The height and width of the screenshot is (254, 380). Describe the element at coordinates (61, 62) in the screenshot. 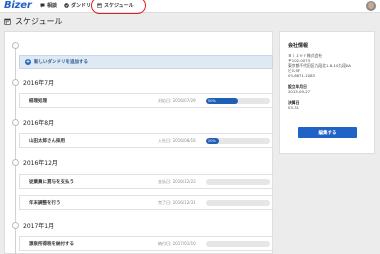

I see `add-dandori-label: 新しいダンドリを追加する` at that location.